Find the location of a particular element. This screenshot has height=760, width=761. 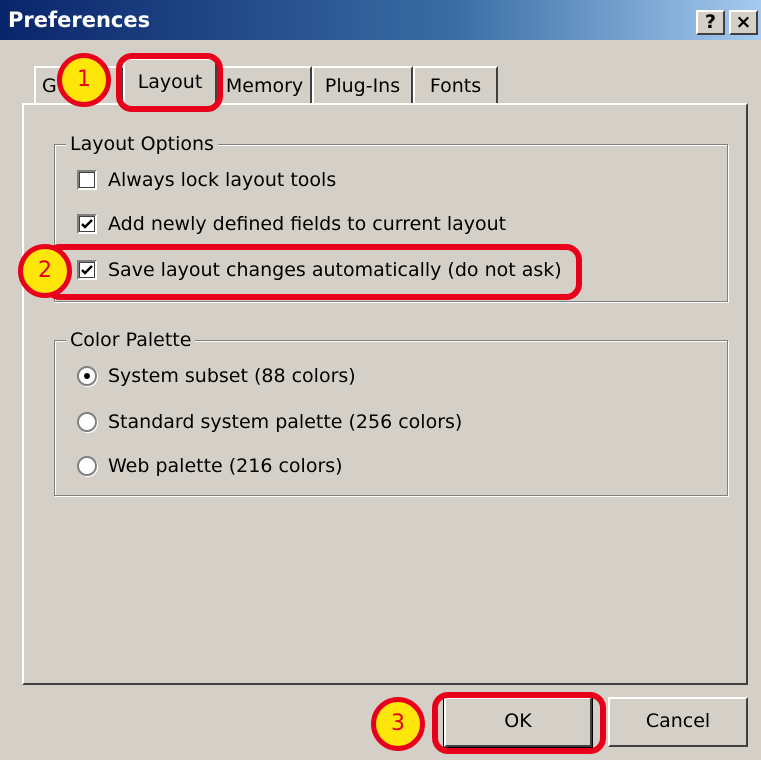

color-palette-label: Color Palette is located at coordinates (131, 340).